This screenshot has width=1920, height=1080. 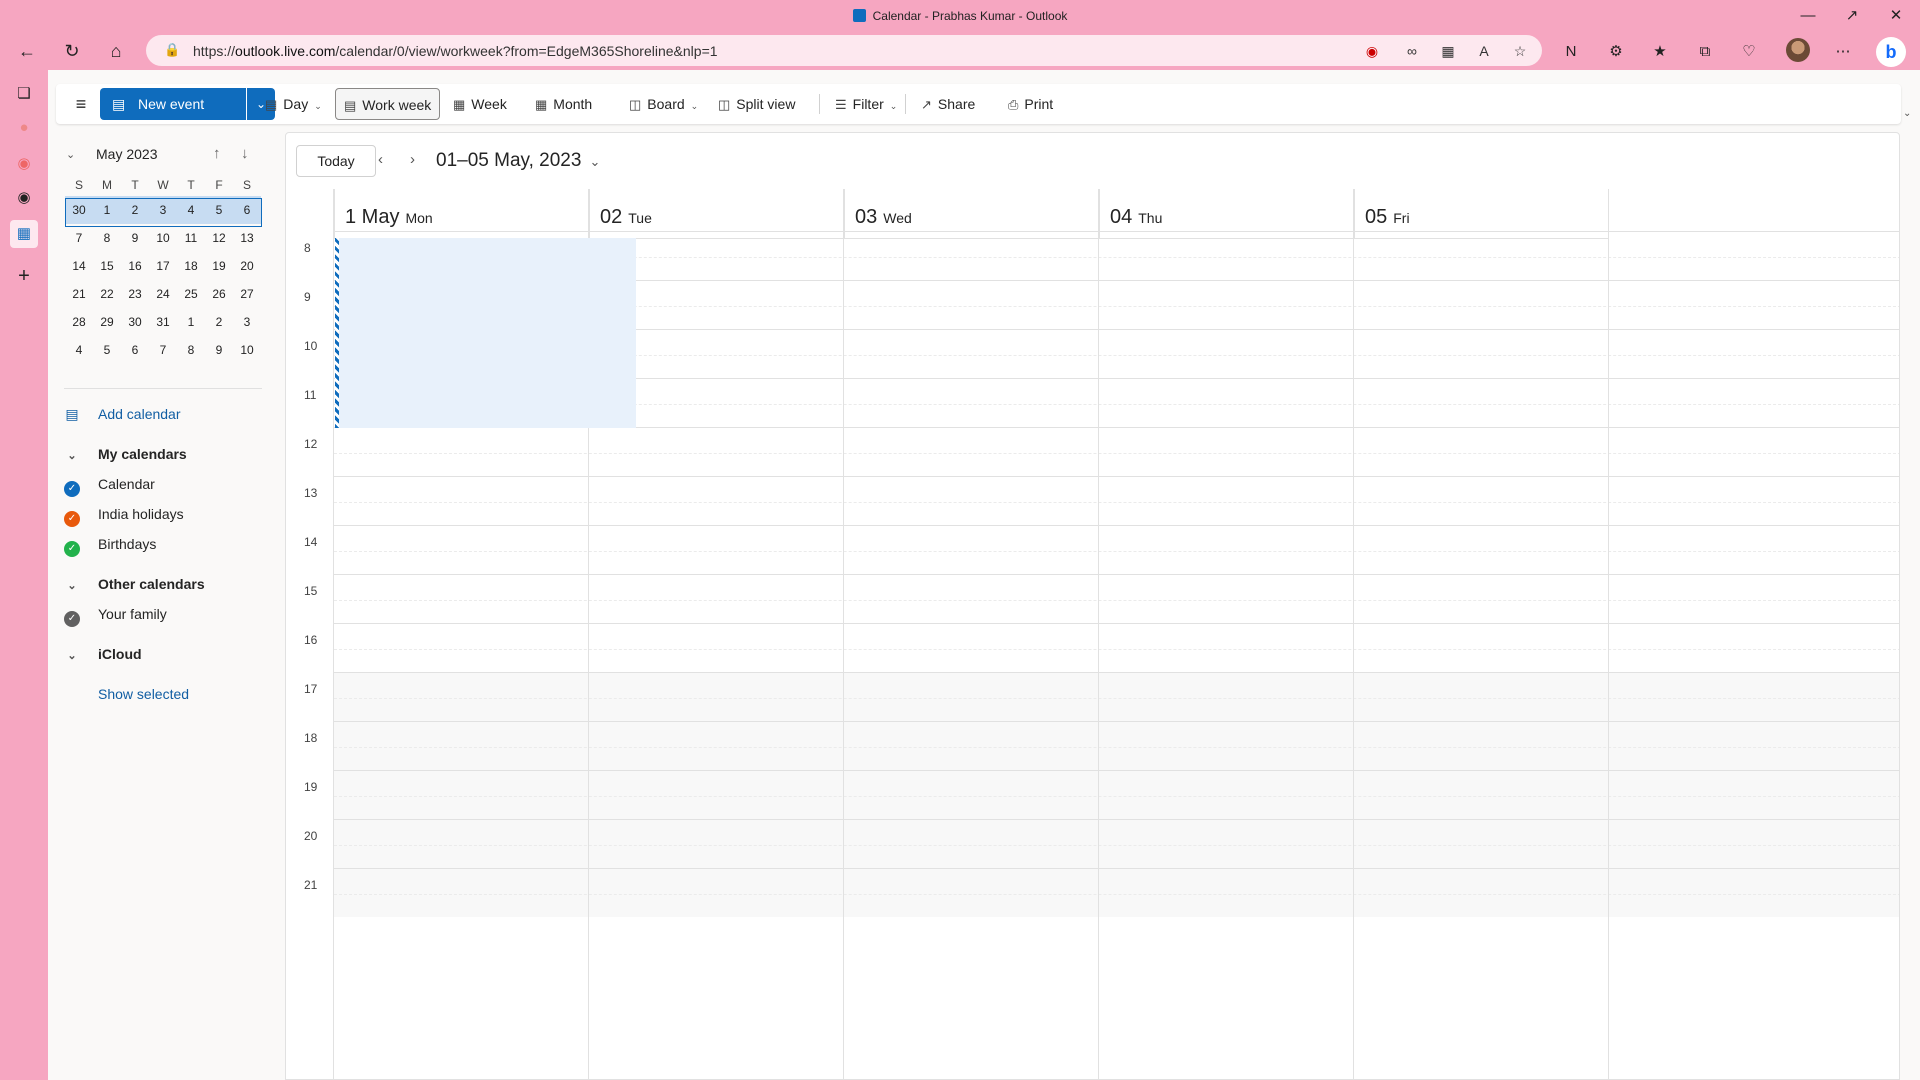 I want to click on mini-calendar-day: 15, so click(x=107, y=266).